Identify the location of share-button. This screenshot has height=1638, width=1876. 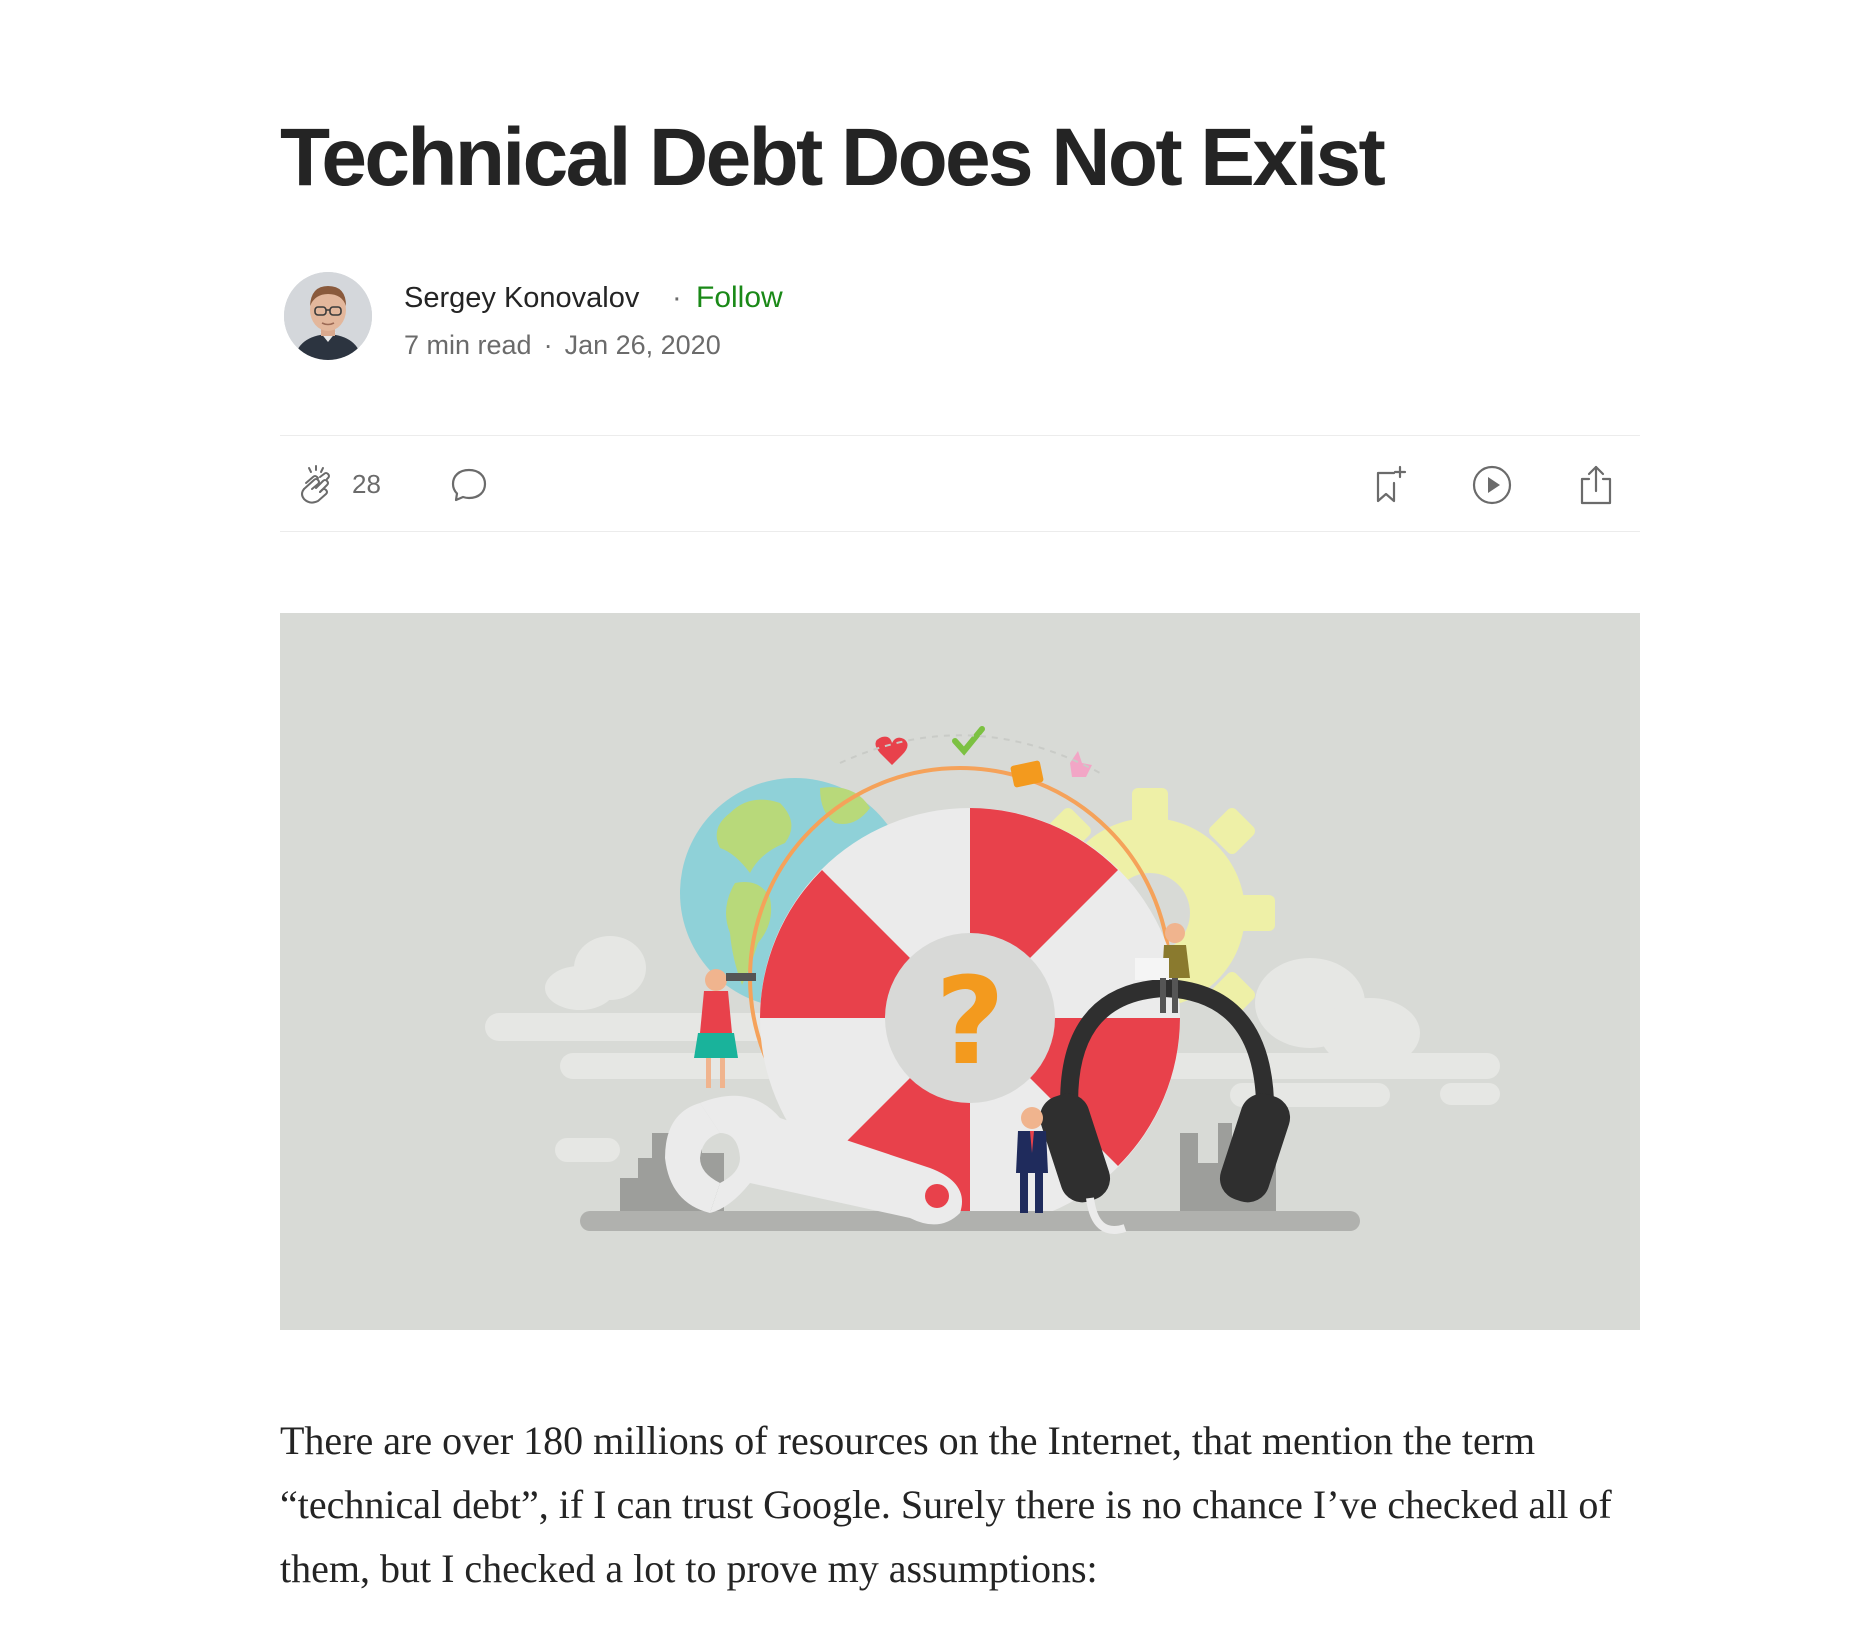
(1596, 484).